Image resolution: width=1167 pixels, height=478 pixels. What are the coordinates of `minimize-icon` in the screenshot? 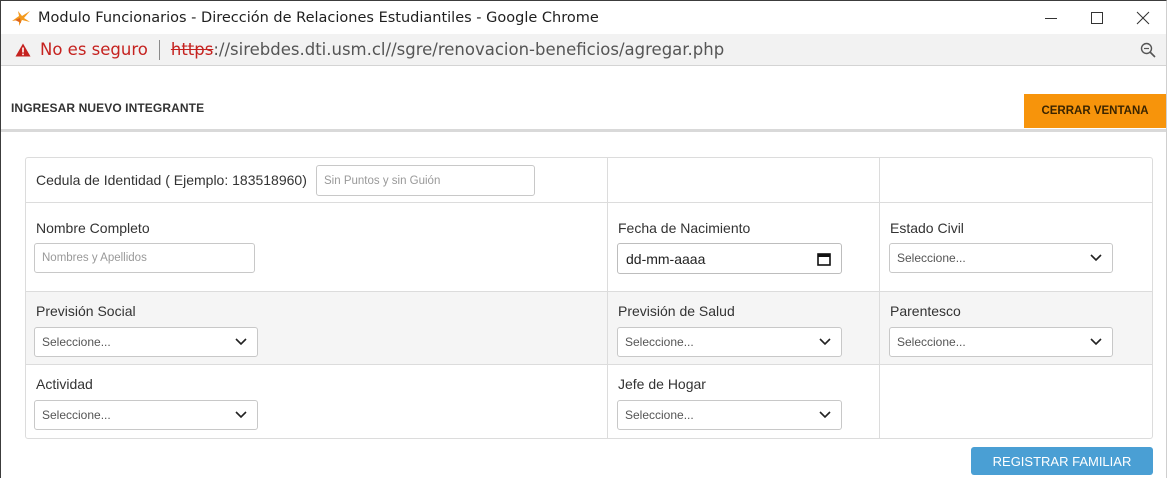 It's located at (1051, 18).